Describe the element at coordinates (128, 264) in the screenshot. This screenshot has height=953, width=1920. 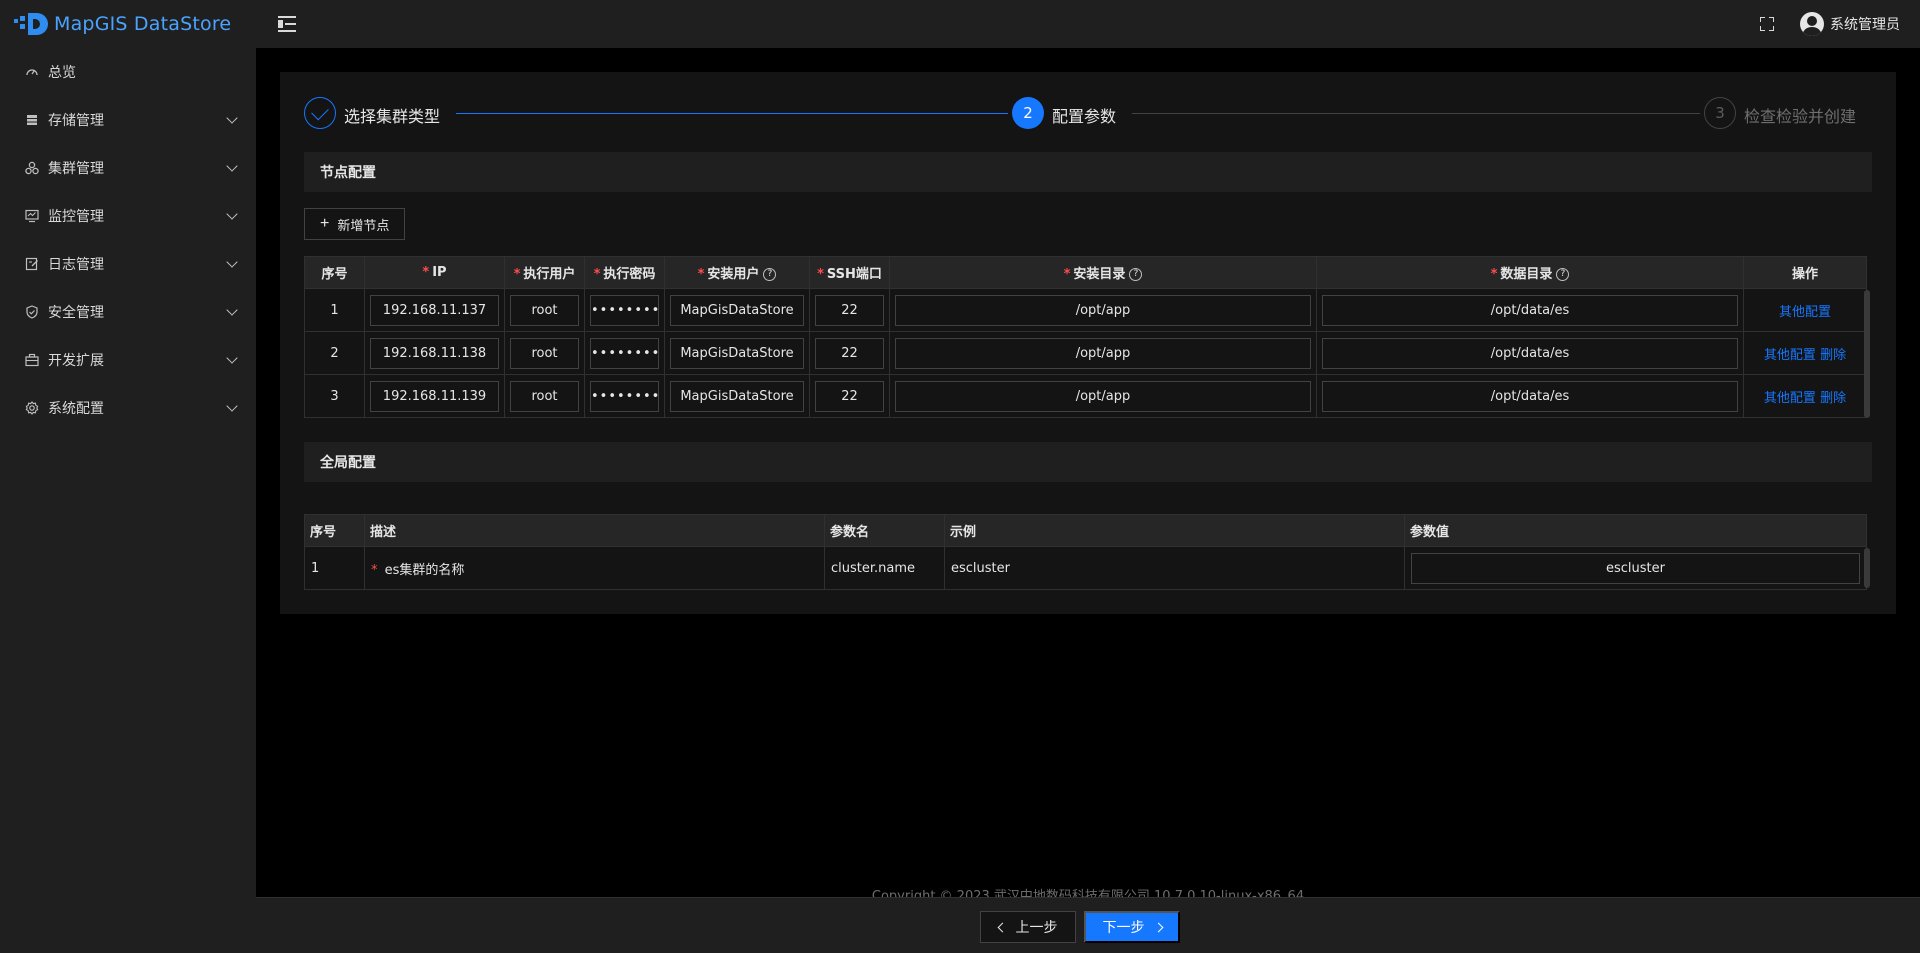
I see `sidebar-item-log: 日志管理` at that location.